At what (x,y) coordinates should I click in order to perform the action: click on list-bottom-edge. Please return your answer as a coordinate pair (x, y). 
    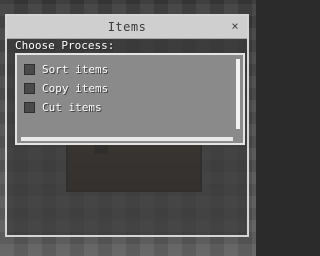
    Looking at the image, I should click on (127, 139).